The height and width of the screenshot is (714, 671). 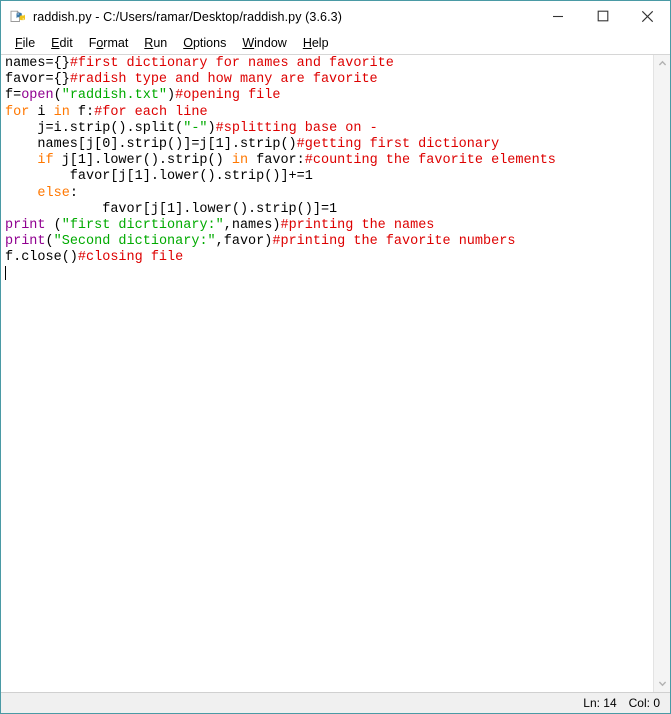 What do you see at coordinates (171, 209) in the screenshot?
I see `token-plain: favor[j[1].lower().strip()]=1` at bounding box center [171, 209].